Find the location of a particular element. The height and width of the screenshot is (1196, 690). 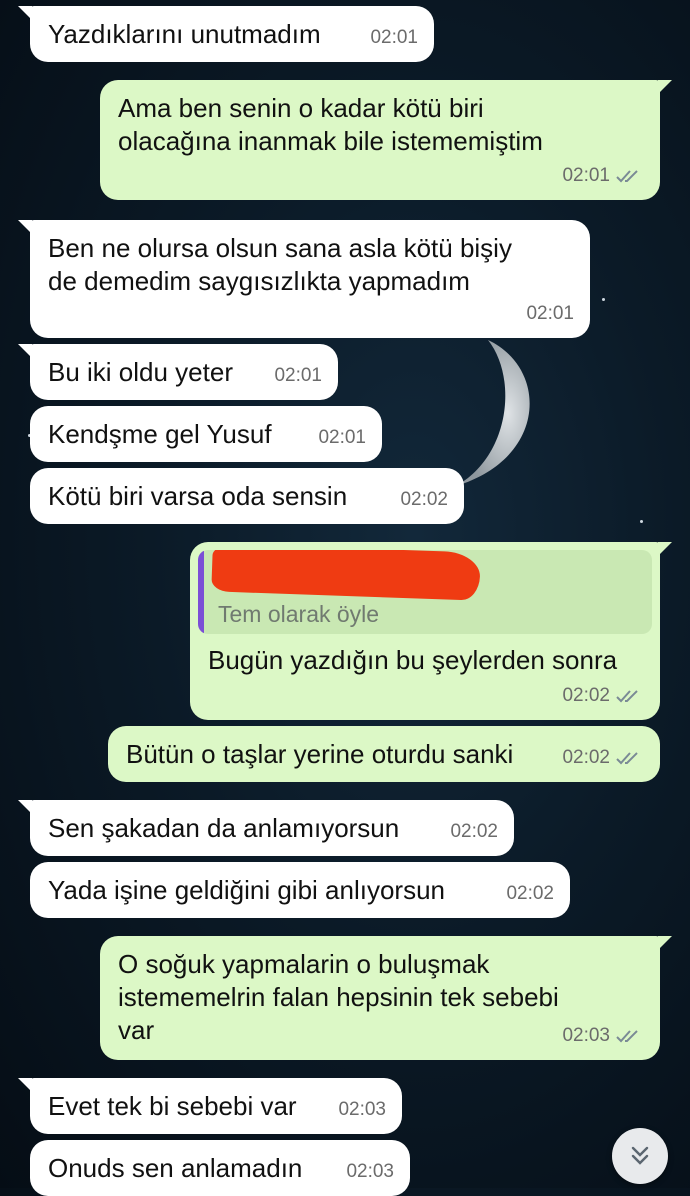

message-incoming: Bu iki oldu yeter 02:01 is located at coordinates (178, 372).